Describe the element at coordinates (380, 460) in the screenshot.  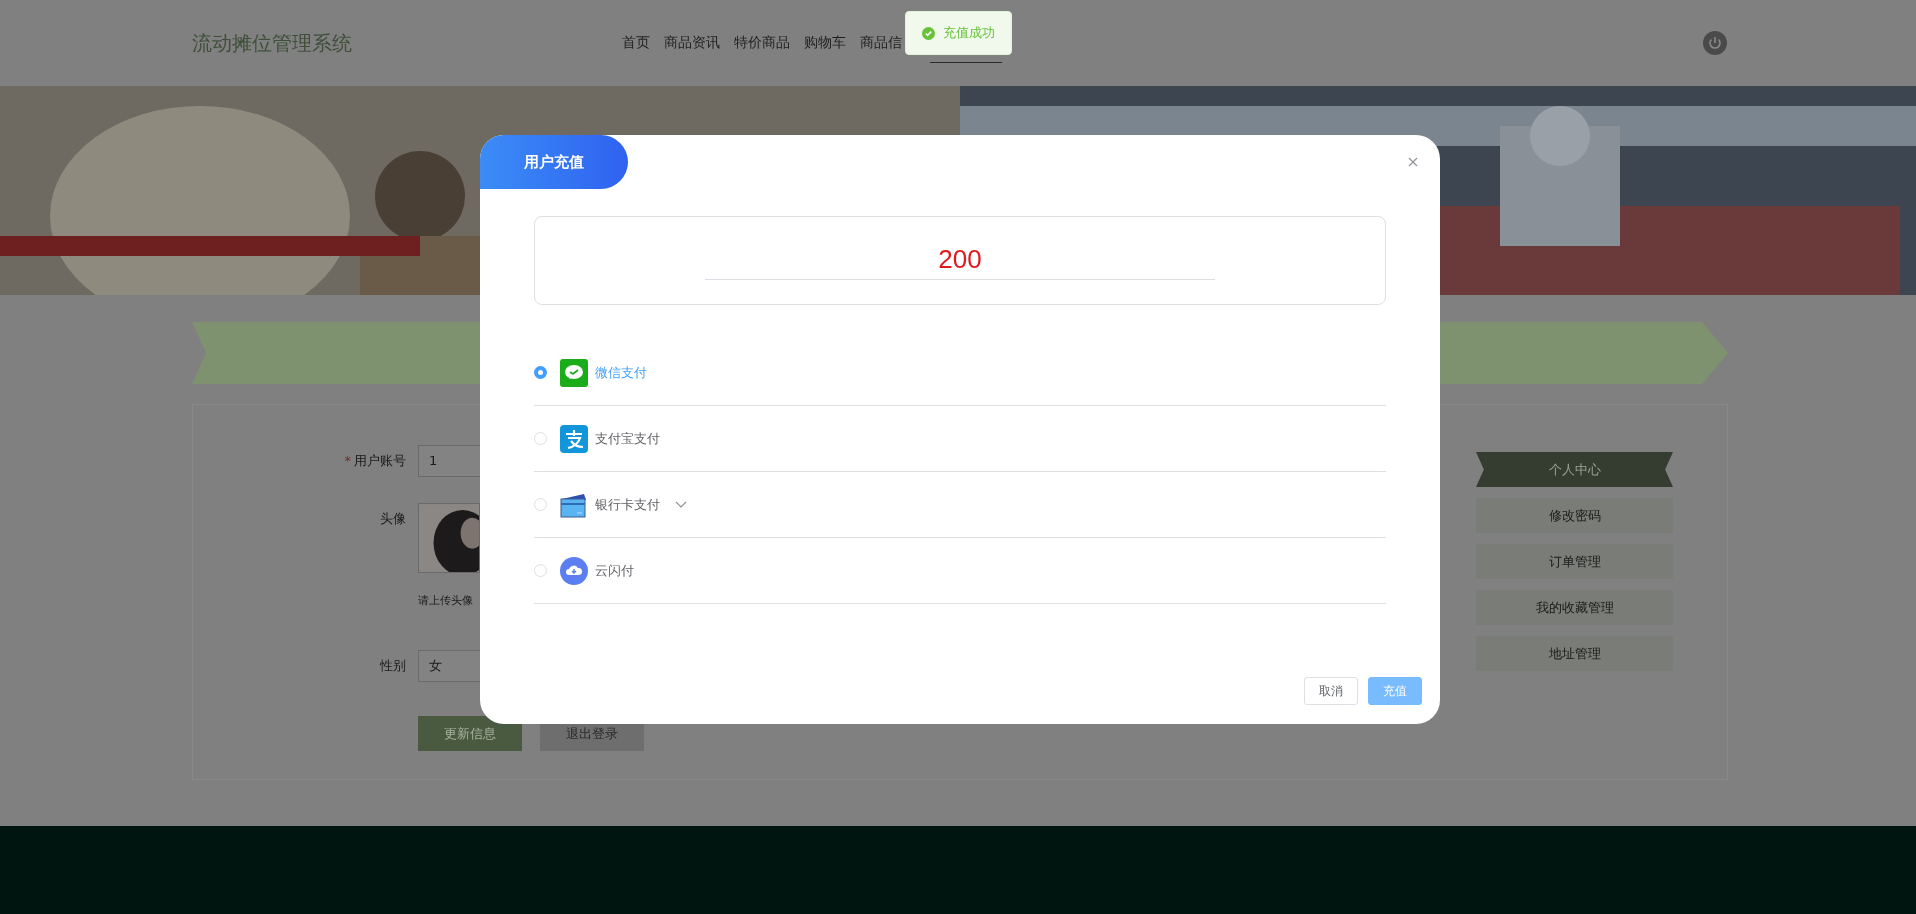
I see `field-label: 用户账号` at that location.